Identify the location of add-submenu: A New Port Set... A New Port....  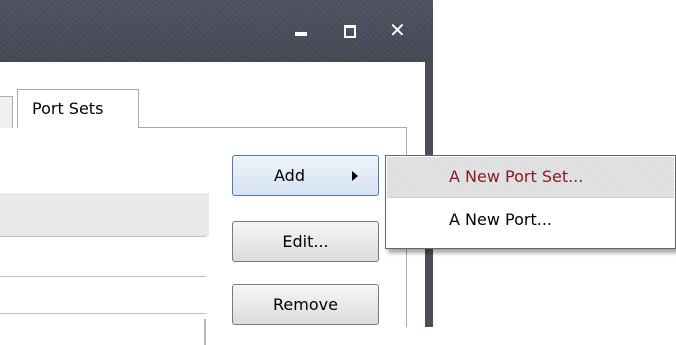
(530, 202).